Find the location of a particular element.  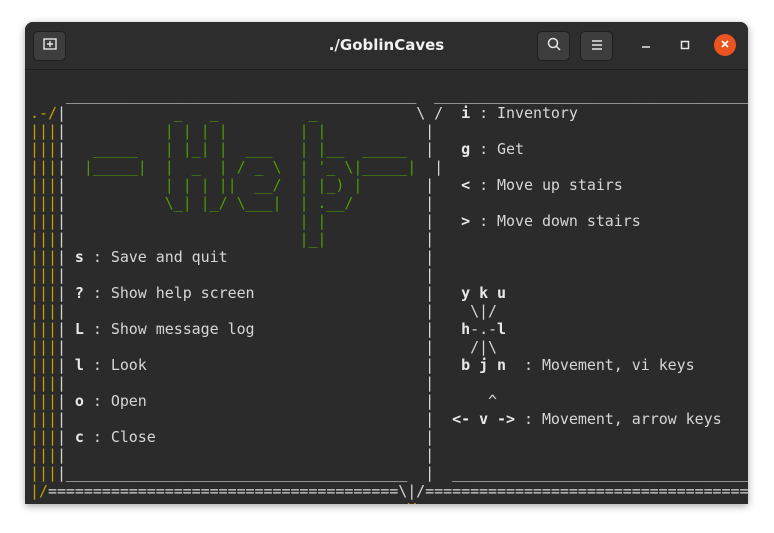

maximize-button is located at coordinates (685, 45).